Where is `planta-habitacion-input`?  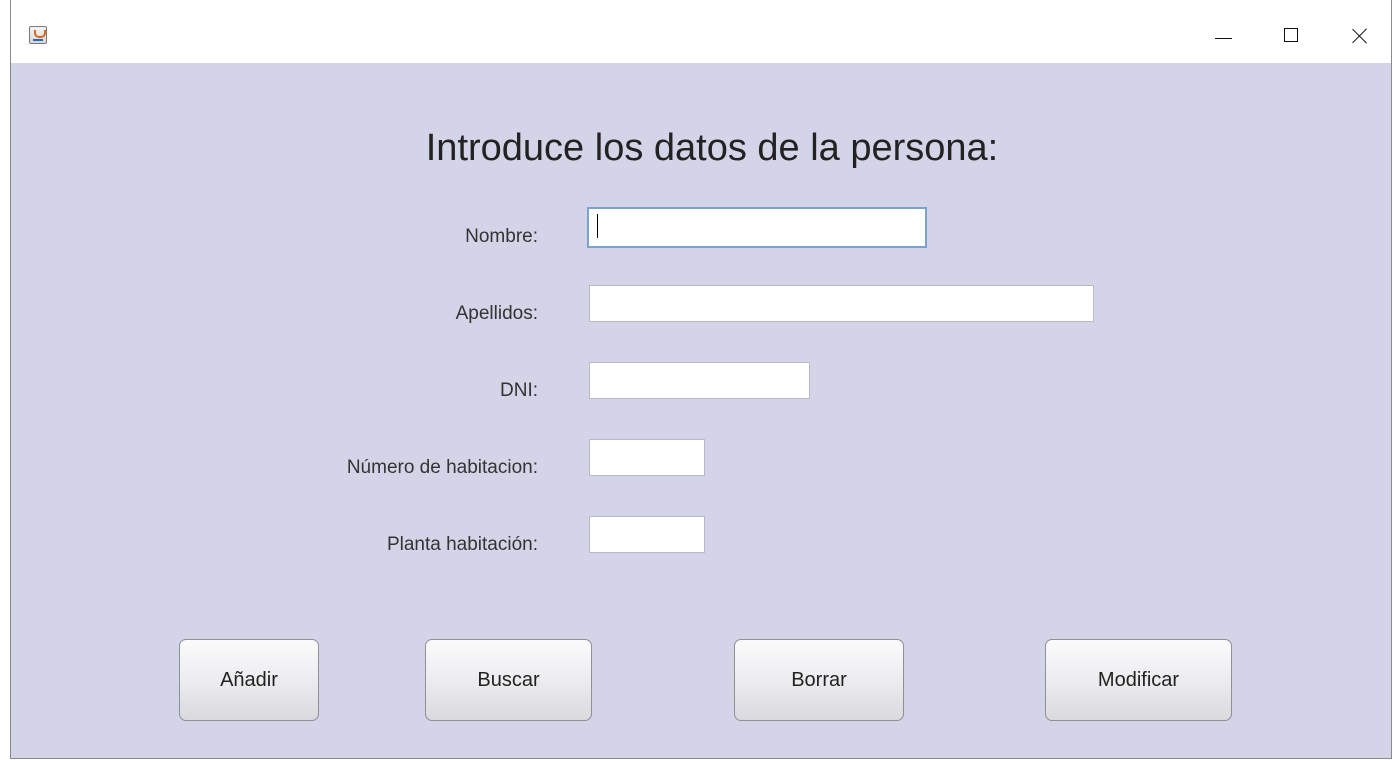
planta-habitacion-input is located at coordinates (647, 534).